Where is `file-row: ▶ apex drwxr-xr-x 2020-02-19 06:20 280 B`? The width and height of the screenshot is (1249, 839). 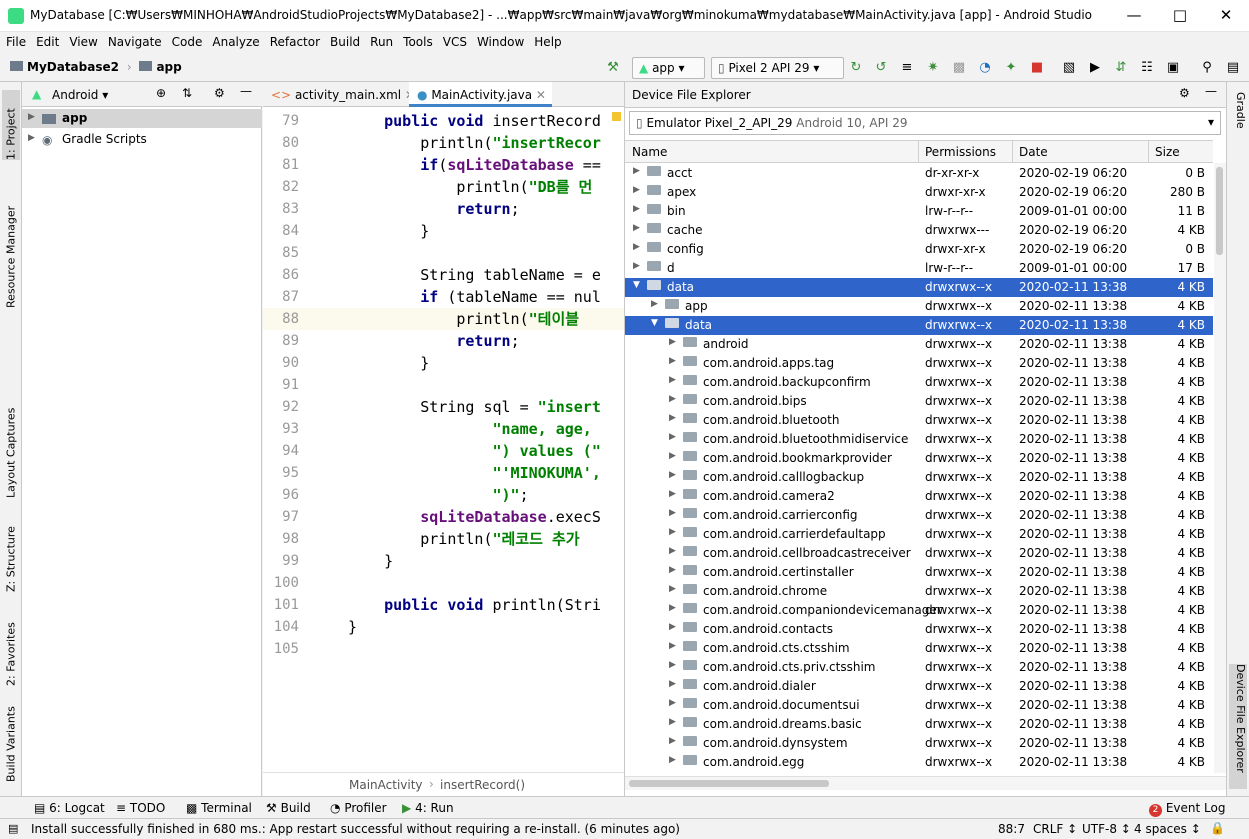
file-row: ▶ apex drwxr-xr-x 2020-02-19 06:20 280 B is located at coordinates (919, 192).